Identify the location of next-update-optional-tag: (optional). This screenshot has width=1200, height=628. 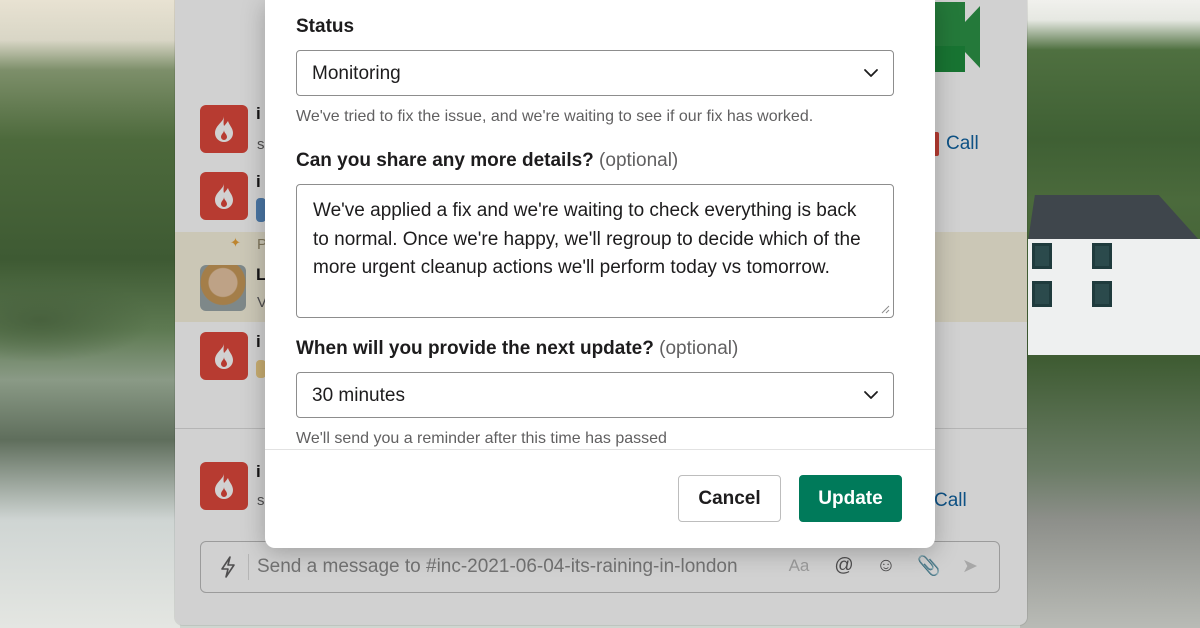
(699, 348).